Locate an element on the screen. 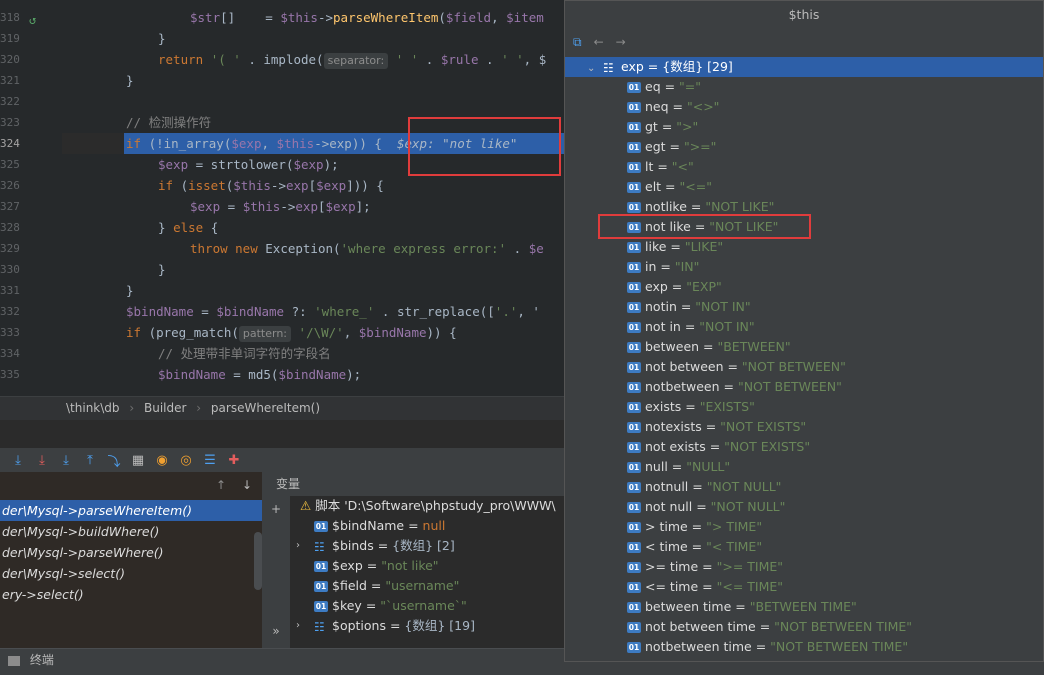 Image resolution: width=1044 pixels, height=675 pixels. exp-entry: 01 egt = ">=" is located at coordinates (804, 147).